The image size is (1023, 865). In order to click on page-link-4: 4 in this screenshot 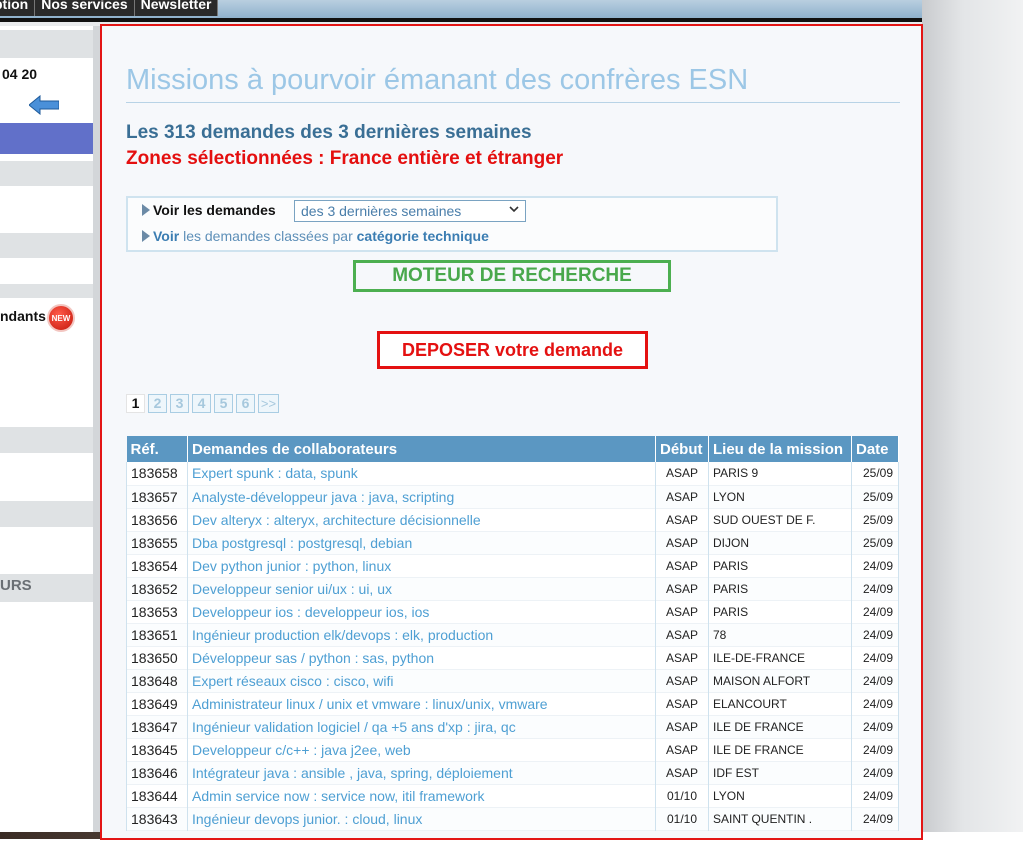, I will do `click(201, 403)`.